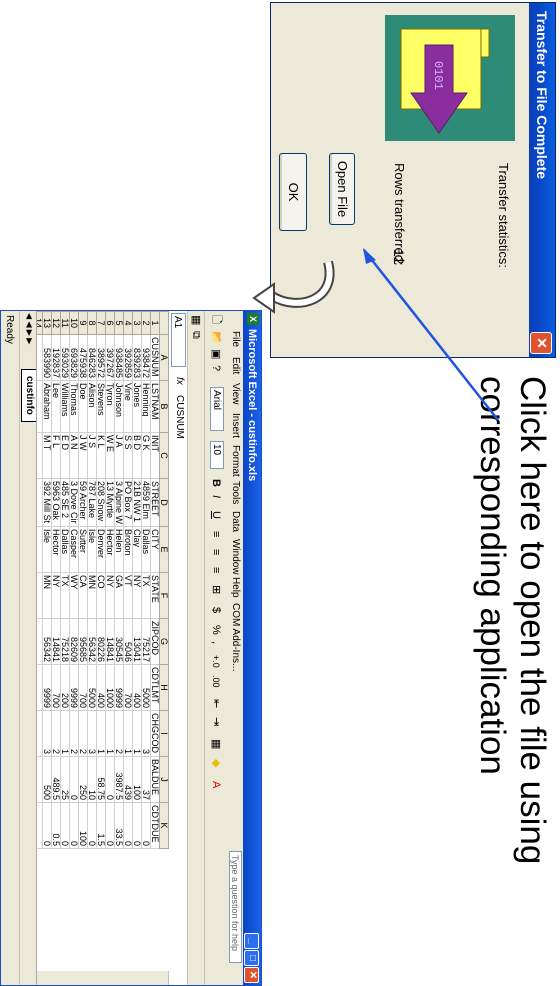 The height and width of the screenshot is (986, 560). I want to click on column-header: D, so click(164, 502).